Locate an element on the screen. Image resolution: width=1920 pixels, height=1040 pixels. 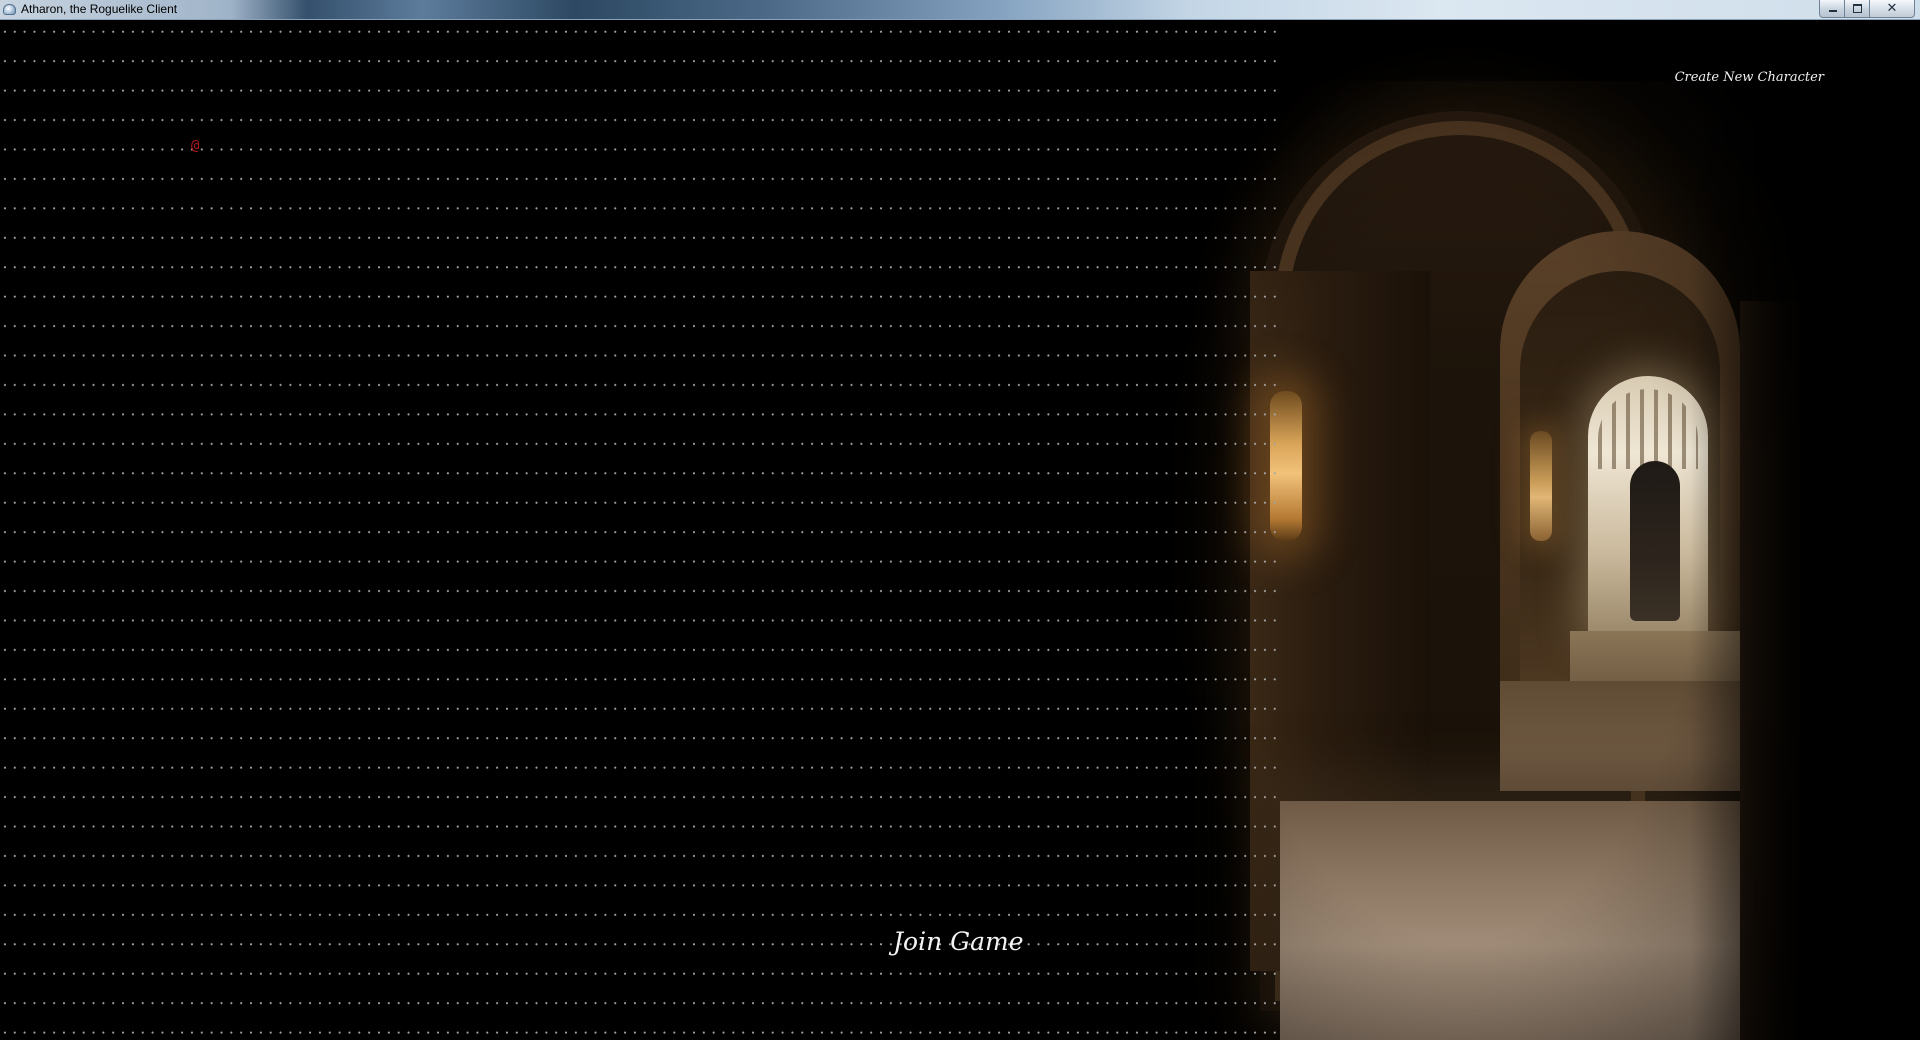
minimize-button is located at coordinates (1832, 9).